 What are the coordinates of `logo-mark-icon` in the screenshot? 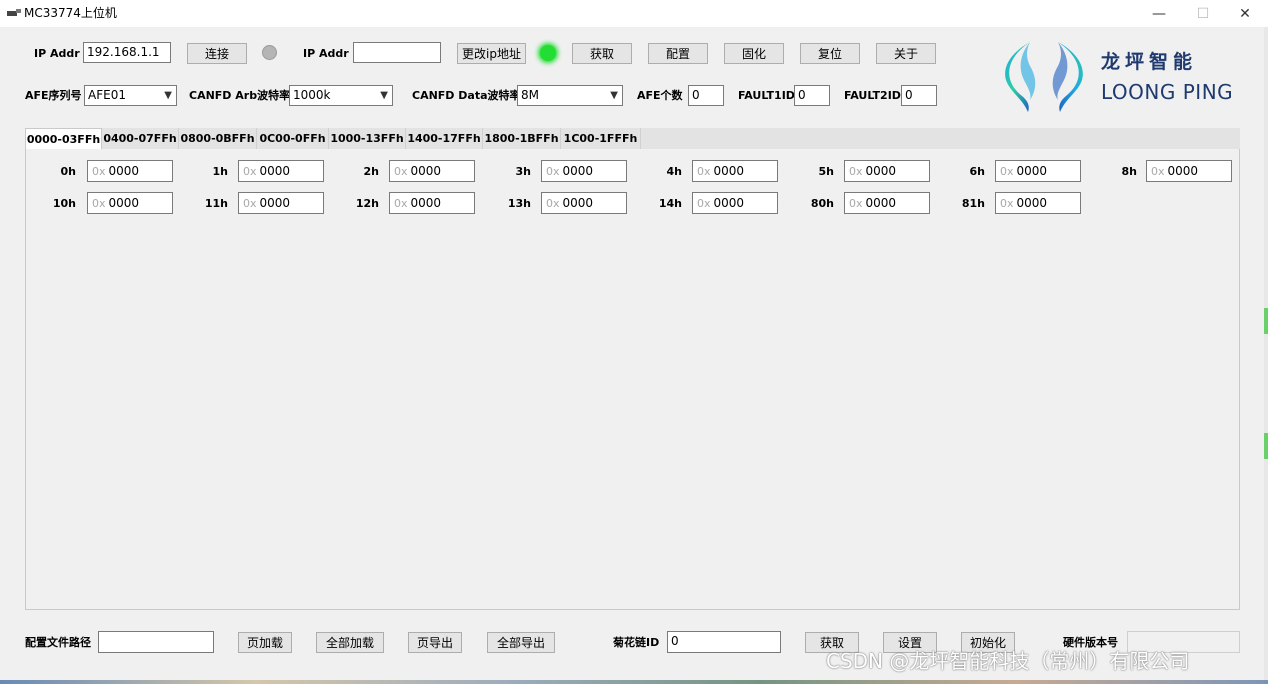 It's located at (1044, 77).